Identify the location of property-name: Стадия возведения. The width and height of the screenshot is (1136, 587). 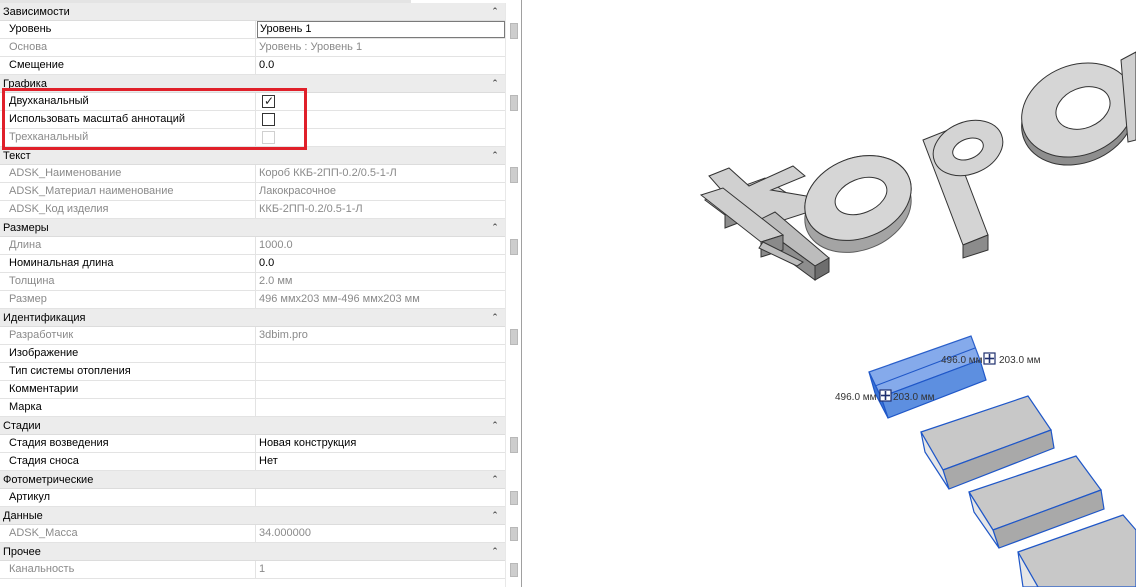
(128, 443).